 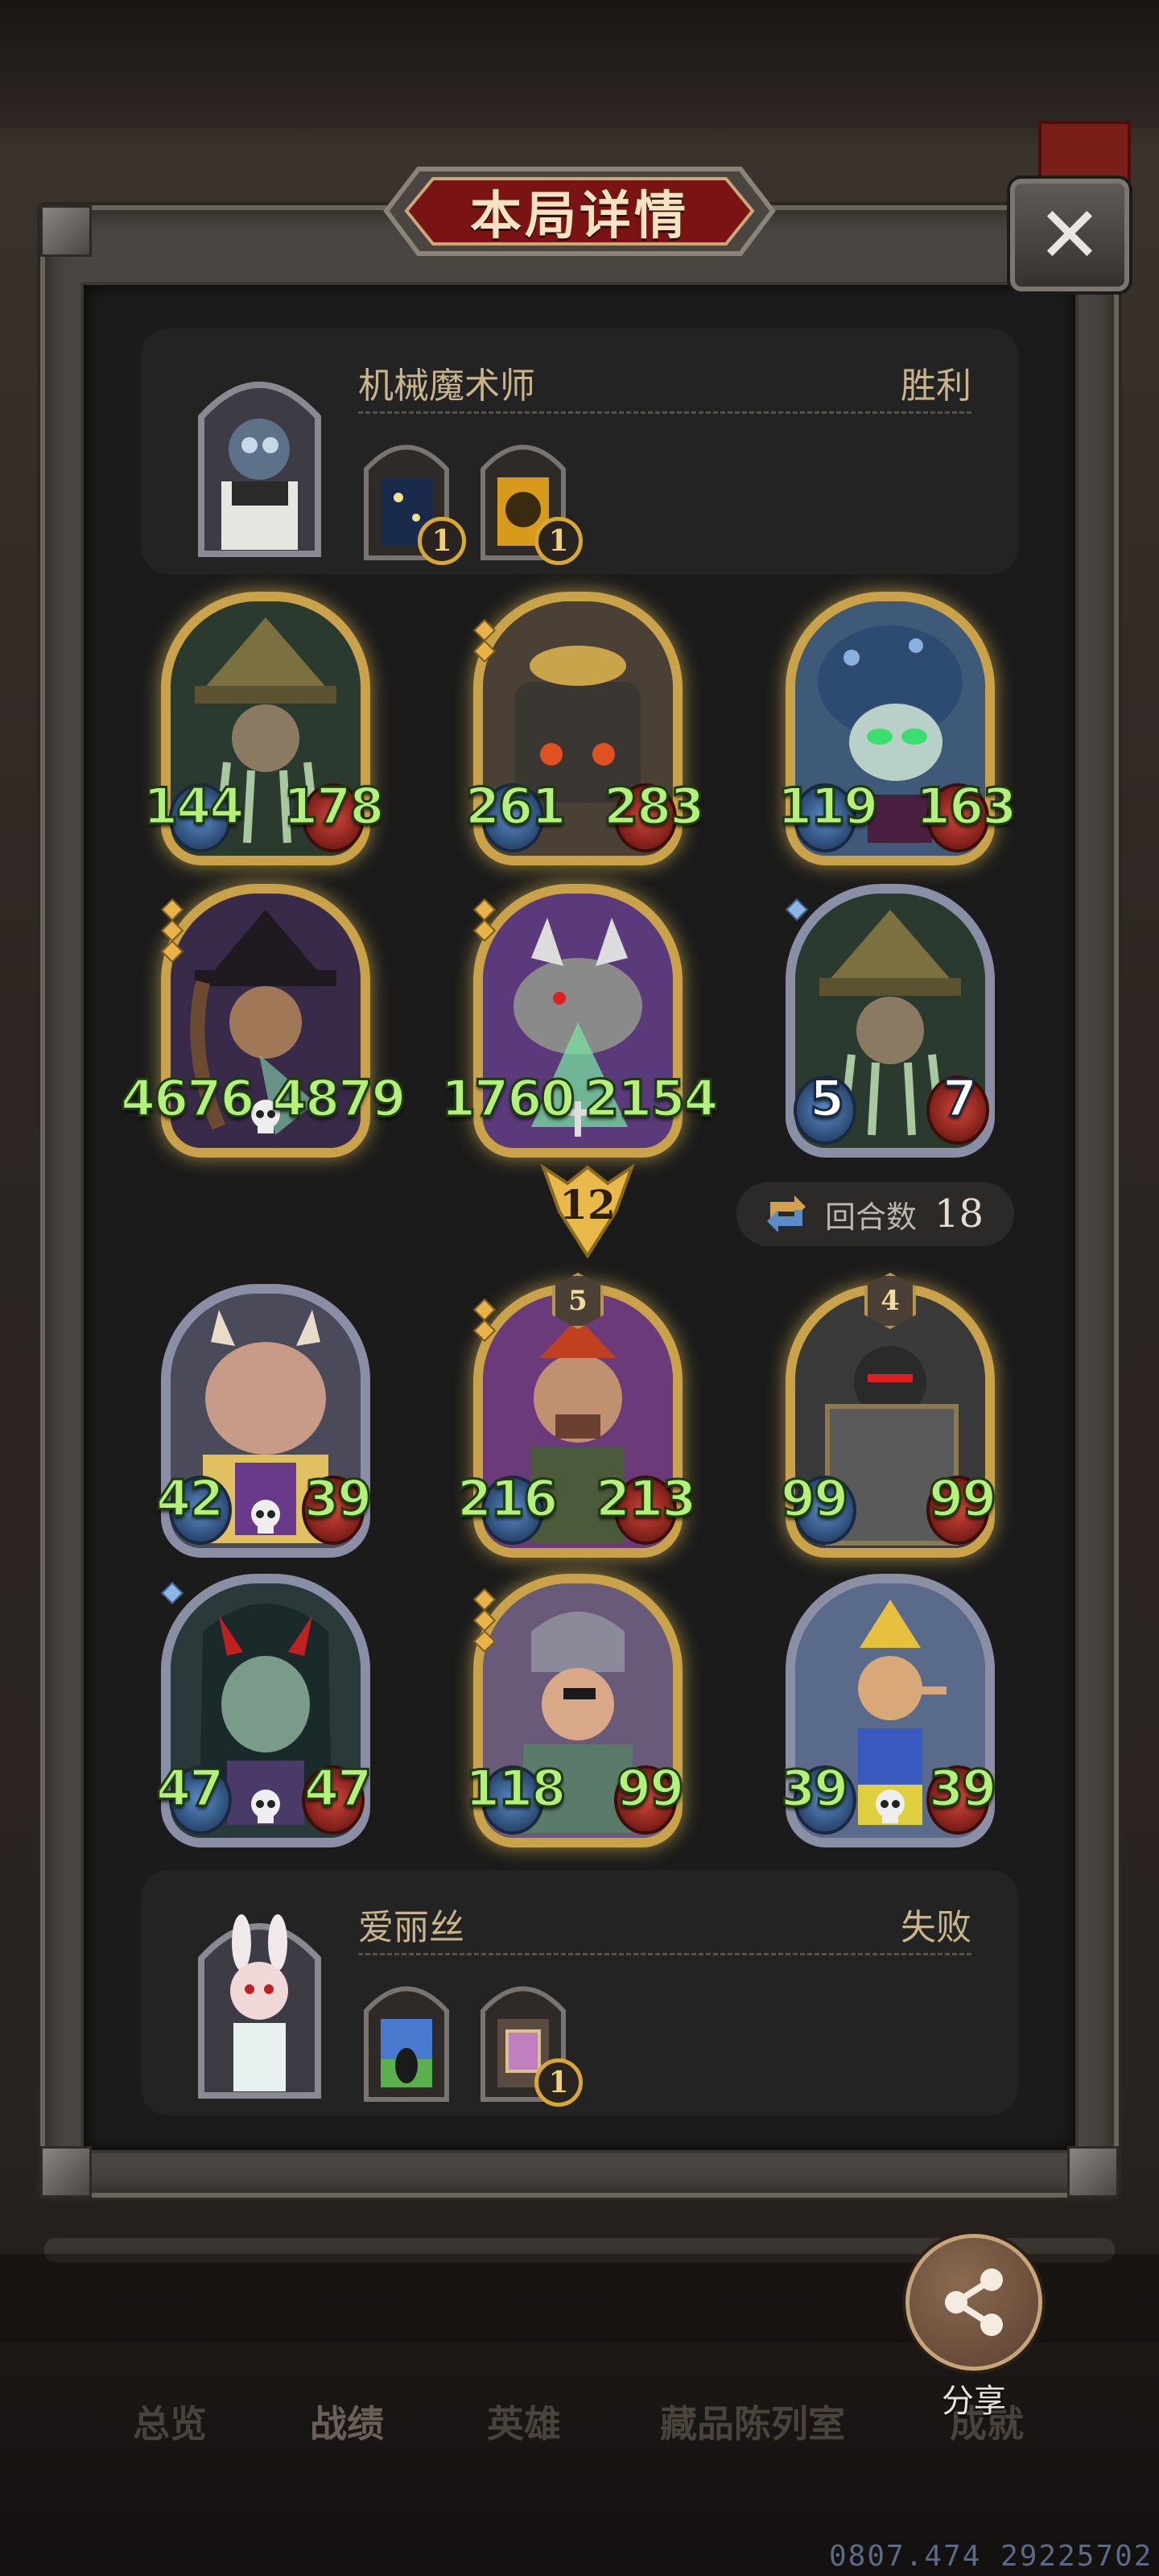 What do you see at coordinates (890, 1021) in the screenshot?
I see `unit-card: 5 7` at bounding box center [890, 1021].